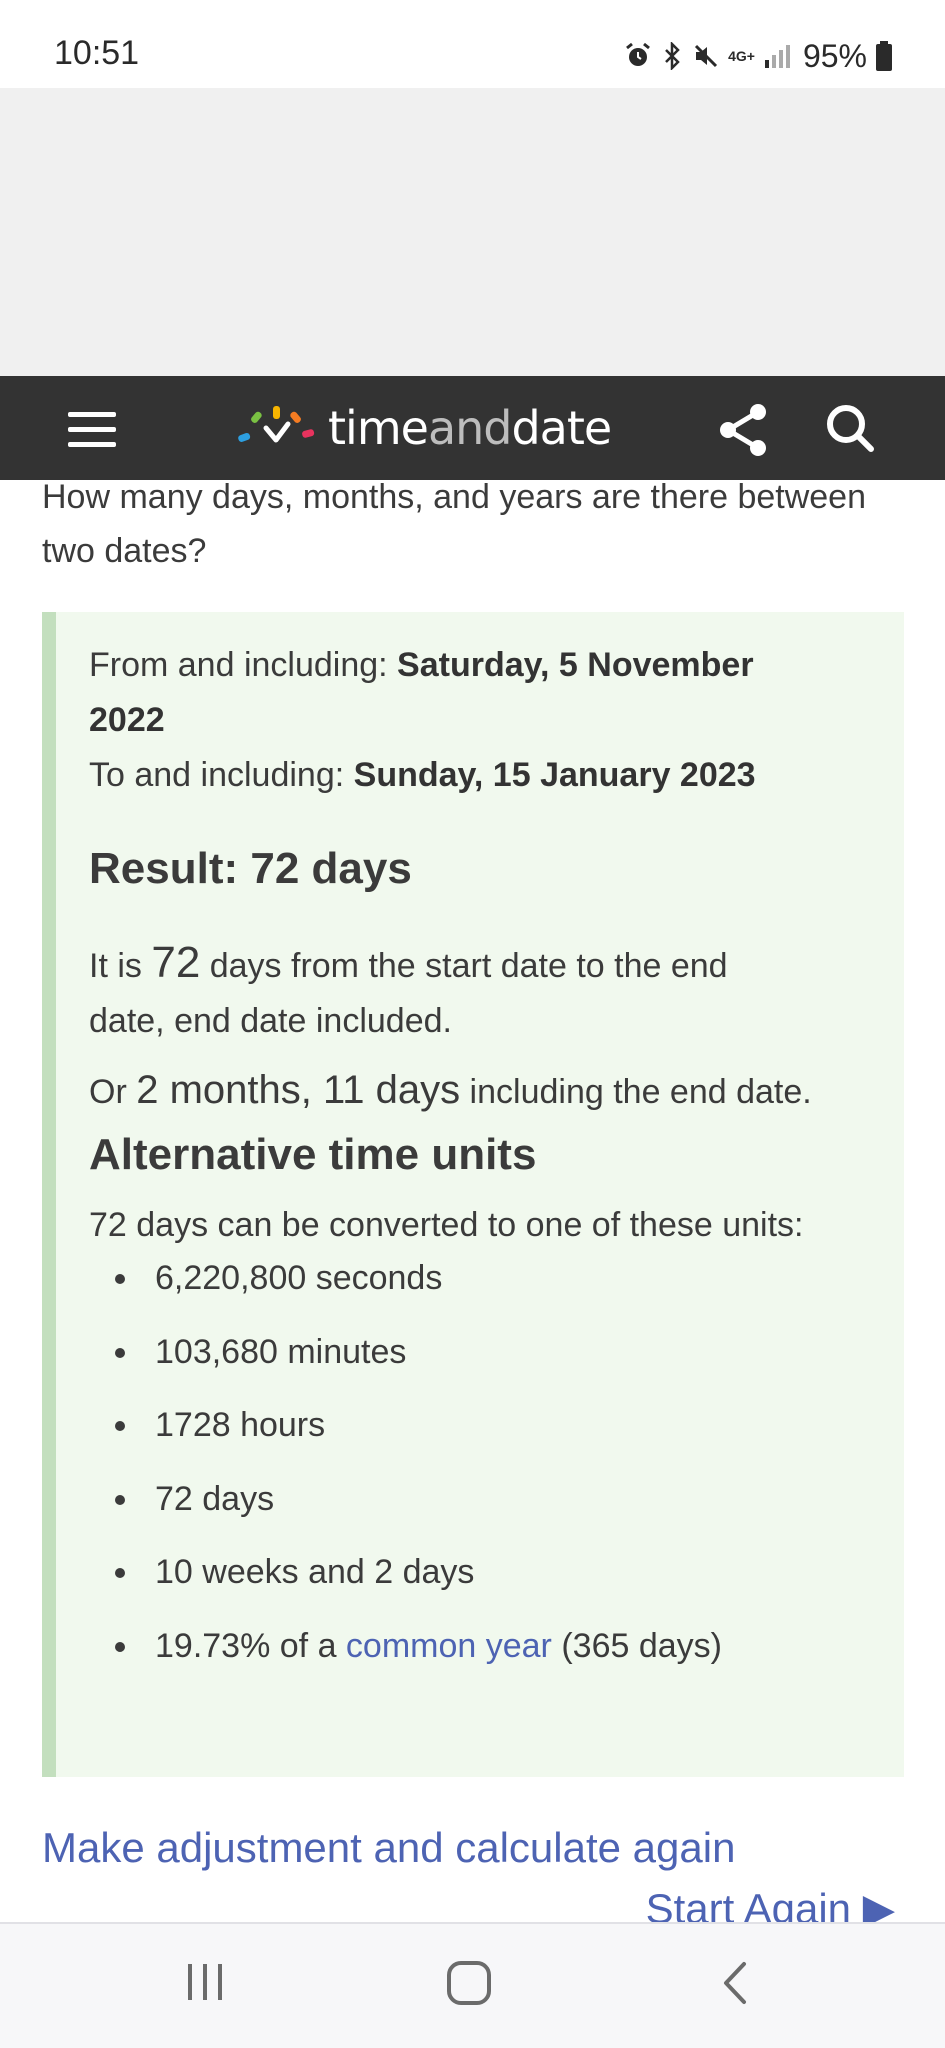  I want to click on list-item: 1728 hours, so click(489, 1426).